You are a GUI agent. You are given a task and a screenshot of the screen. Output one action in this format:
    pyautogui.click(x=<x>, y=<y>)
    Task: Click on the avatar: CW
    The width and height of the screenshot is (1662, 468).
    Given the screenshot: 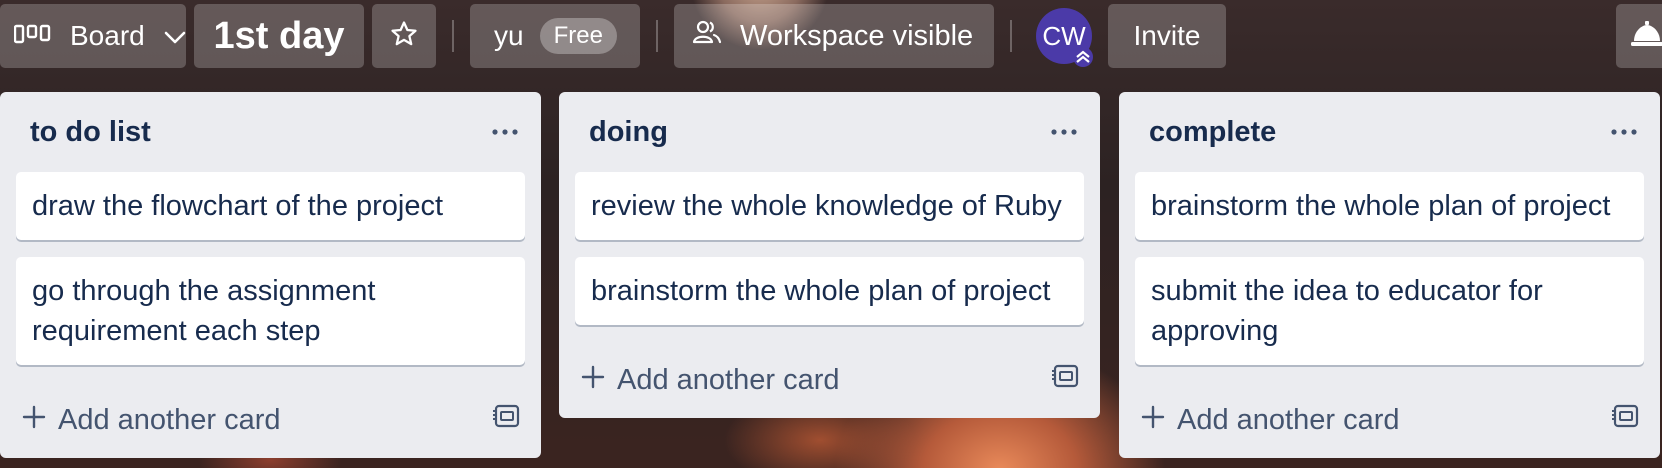 What is the action you would take?
    pyautogui.click(x=1065, y=37)
    